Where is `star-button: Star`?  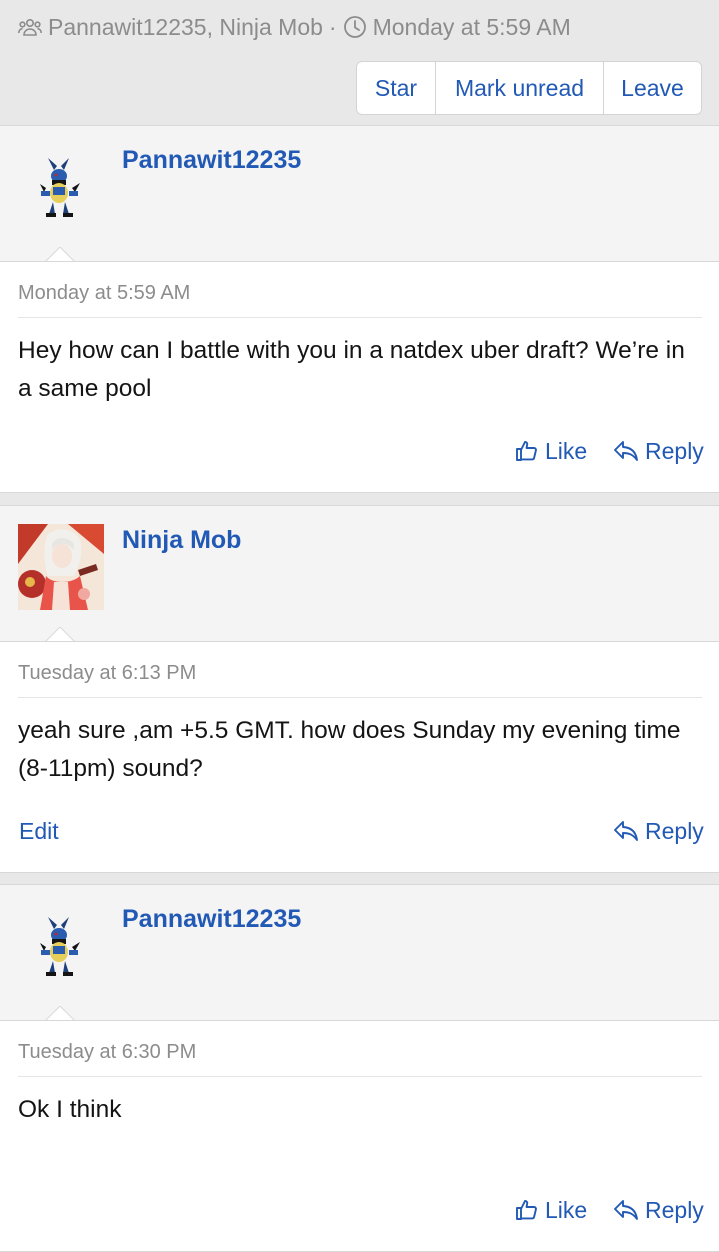 star-button: Star is located at coordinates (396, 88).